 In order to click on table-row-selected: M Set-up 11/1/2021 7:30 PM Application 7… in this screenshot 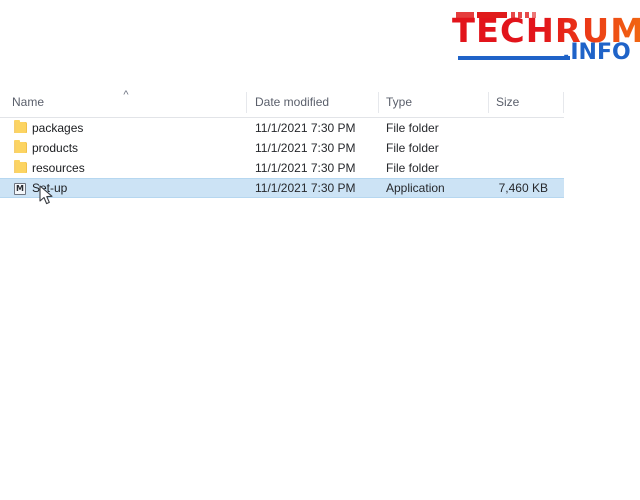, I will do `click(282, 188)`.